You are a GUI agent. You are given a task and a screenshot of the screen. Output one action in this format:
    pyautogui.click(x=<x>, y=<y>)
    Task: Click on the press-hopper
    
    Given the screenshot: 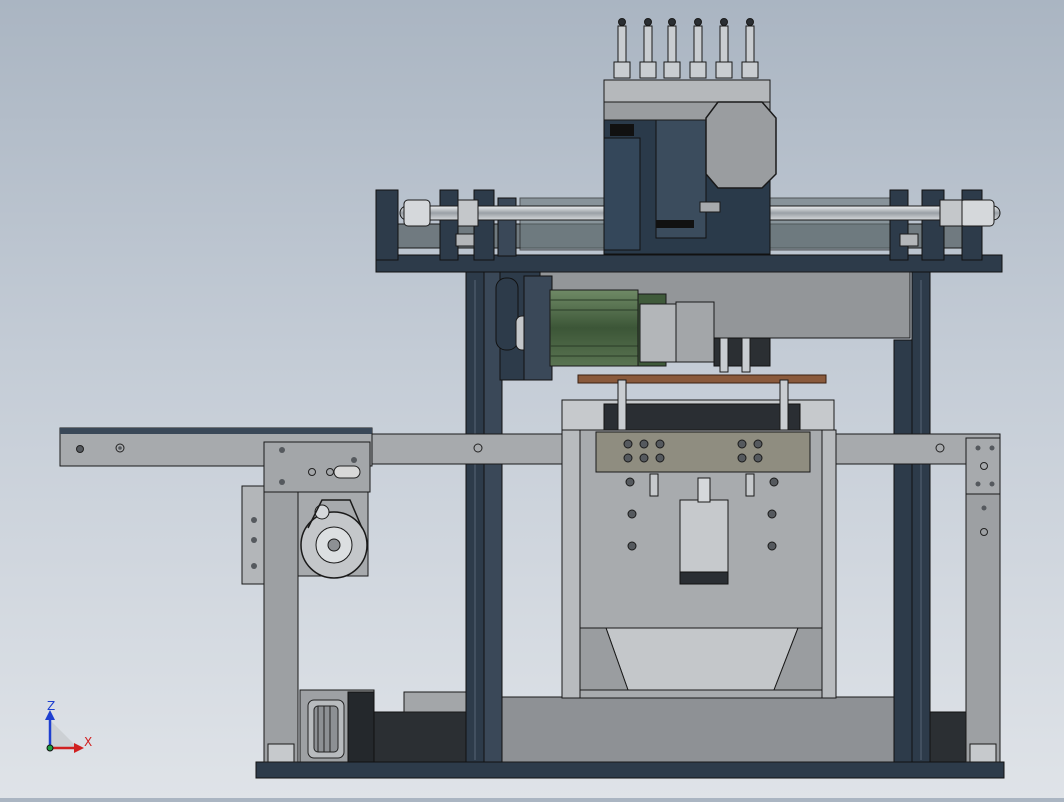 What is the action you would take?
    pyautogui.click(x=702, y=659)
    